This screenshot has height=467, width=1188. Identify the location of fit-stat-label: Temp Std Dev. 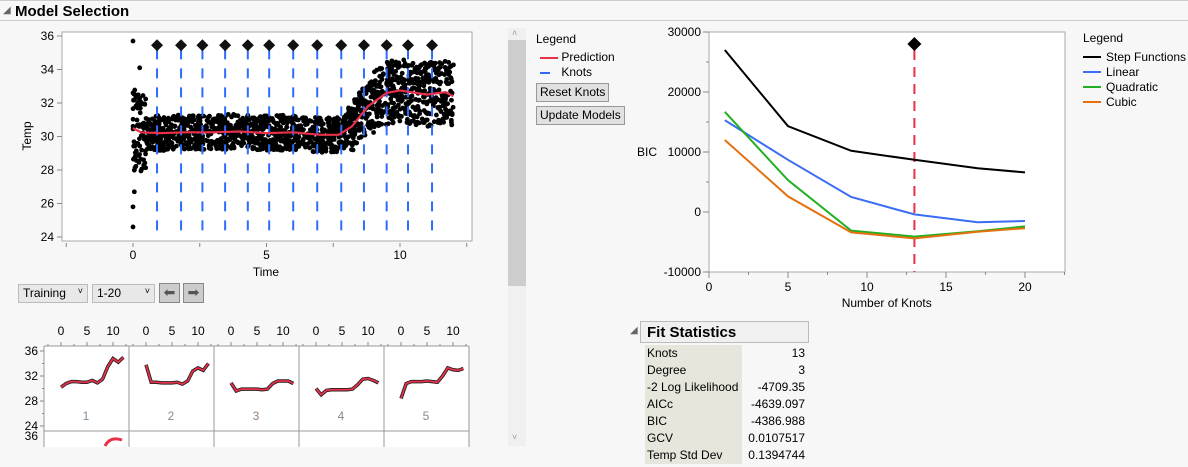
(693, 455).